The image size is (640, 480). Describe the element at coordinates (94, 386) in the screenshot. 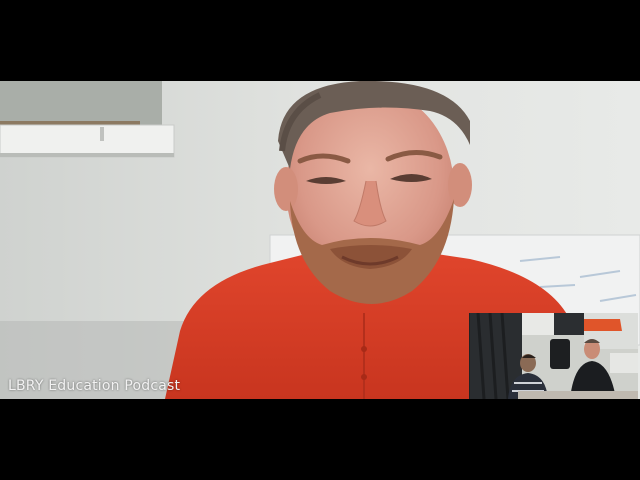

I see `stream-caption: LBRY Education Podcast` at that location.